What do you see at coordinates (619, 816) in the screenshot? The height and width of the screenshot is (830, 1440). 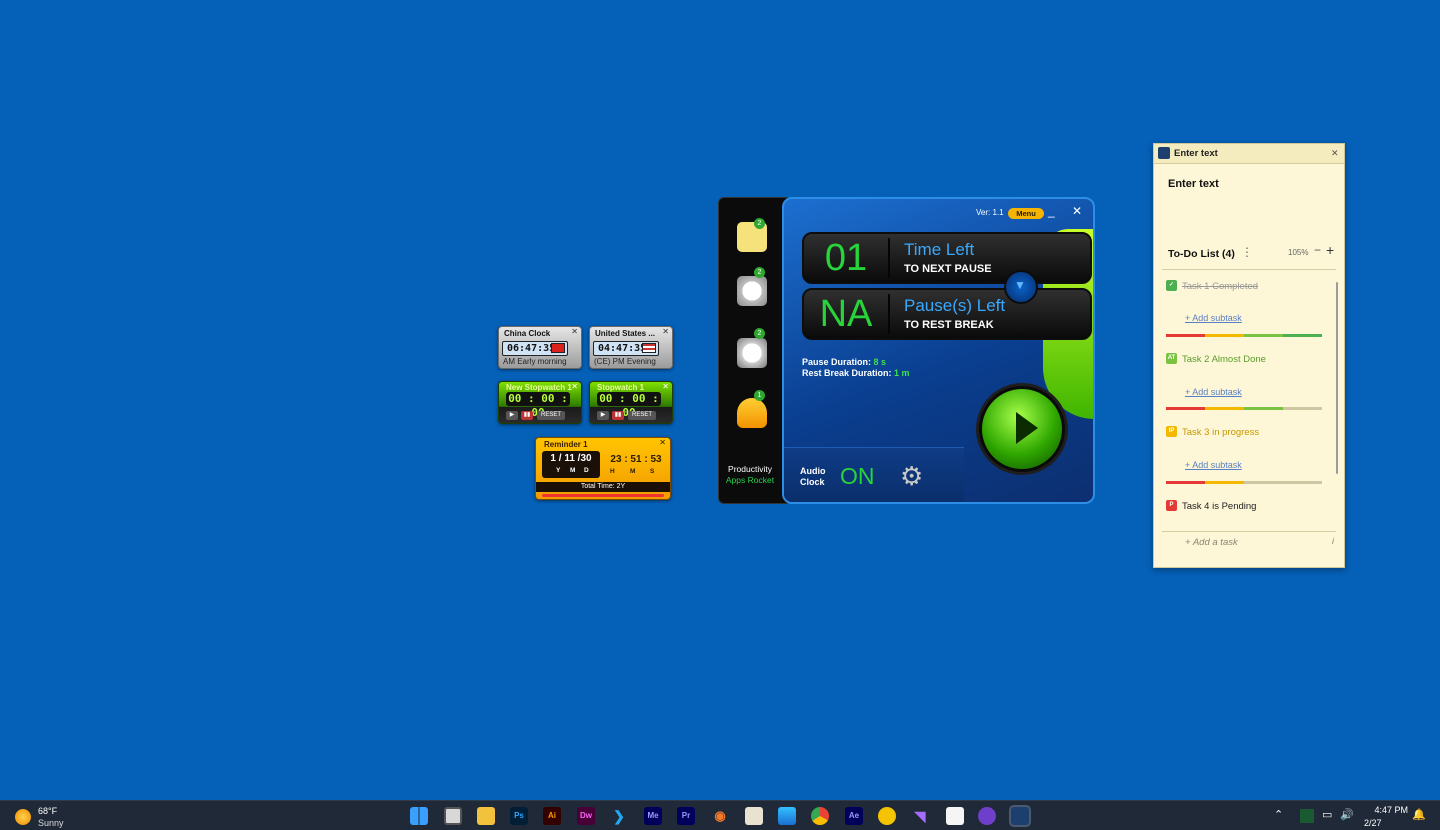 I see `vscode-icon: ❯` at bounding box center [619, 816].